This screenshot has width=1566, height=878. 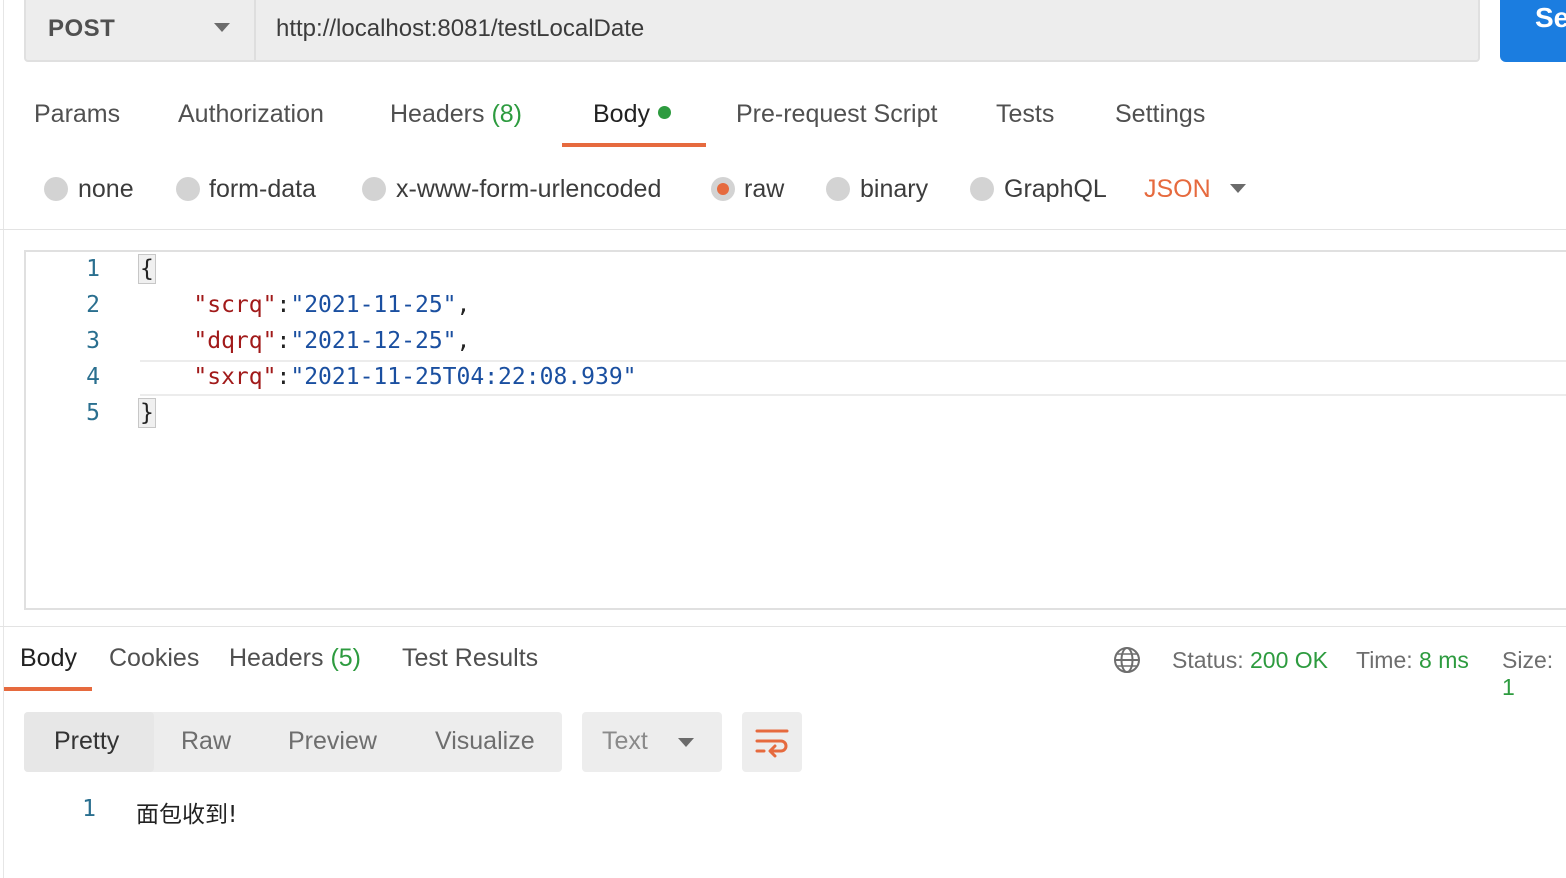 What do you see at coordinates (48, 689) in the screenshot?
I see `active-response-tab-indicator` at bounding box center [48, 689].